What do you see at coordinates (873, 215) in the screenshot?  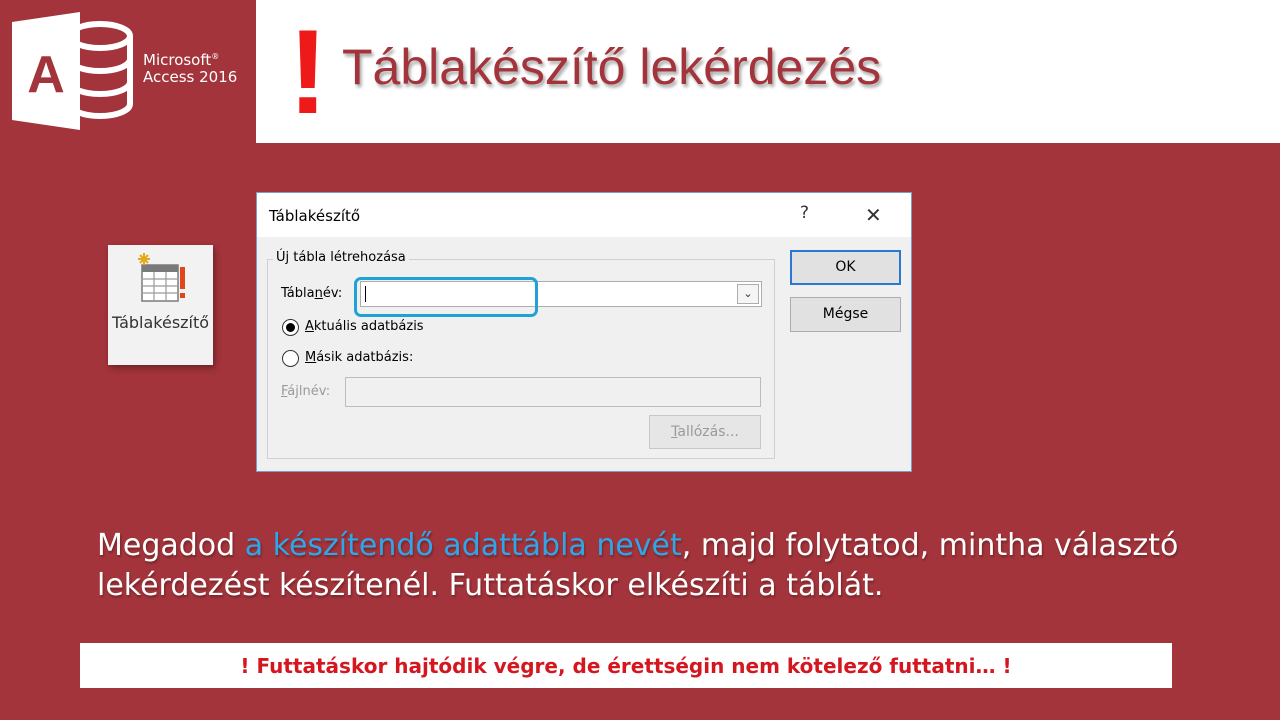 I see `close-icon: ✕` at bounding box center [873, 215].